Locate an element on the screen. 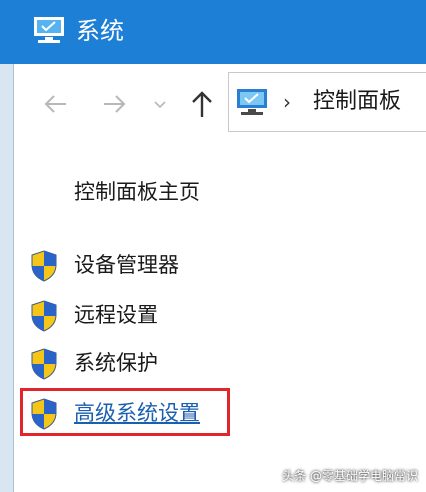 The image size is (426, 492). sidebar-item-label: 系统保护 is located at coordinates (116, 363).